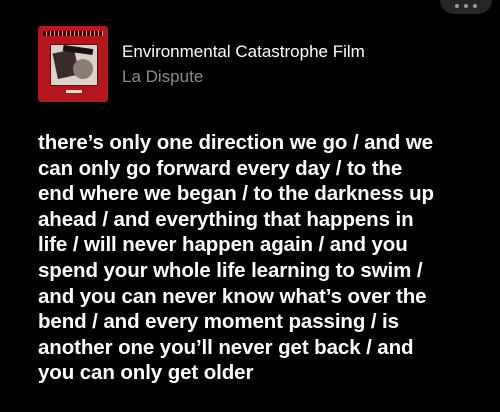 This screenshot has width=500, height=412. I want to click on album-art, so click(73, 64).